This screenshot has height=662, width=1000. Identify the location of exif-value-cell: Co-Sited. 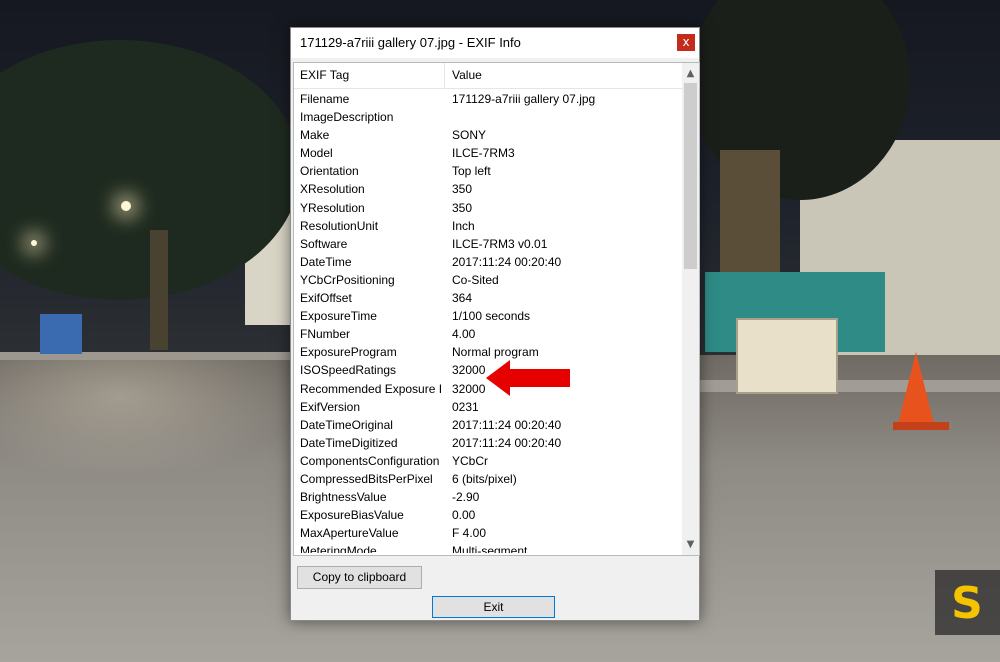
(475, 279).